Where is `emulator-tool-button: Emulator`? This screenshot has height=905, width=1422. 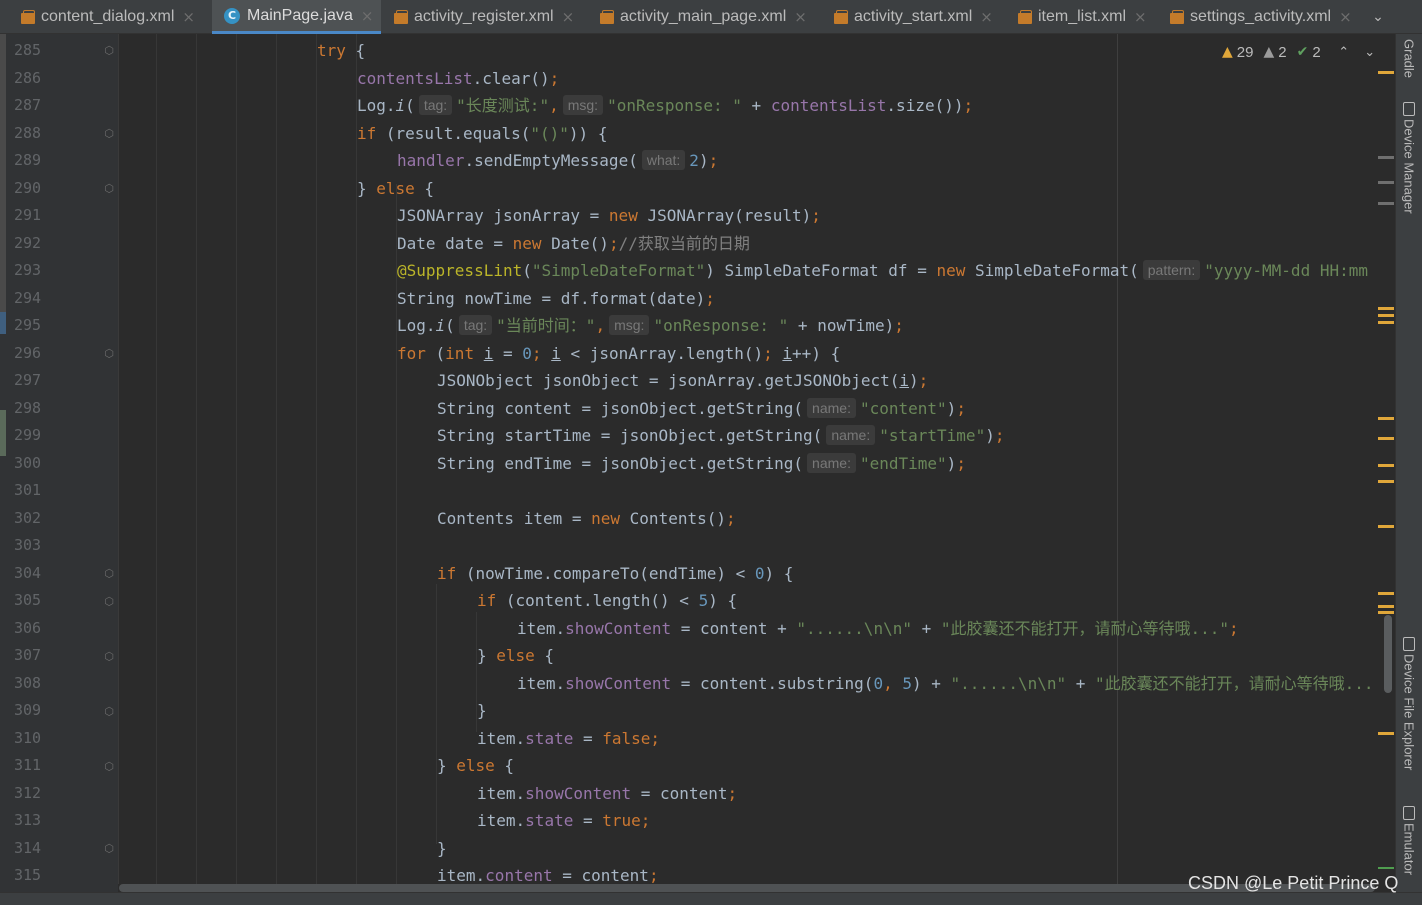
emulator-tool-button: Emulator is located at coordinates (1409, 840).